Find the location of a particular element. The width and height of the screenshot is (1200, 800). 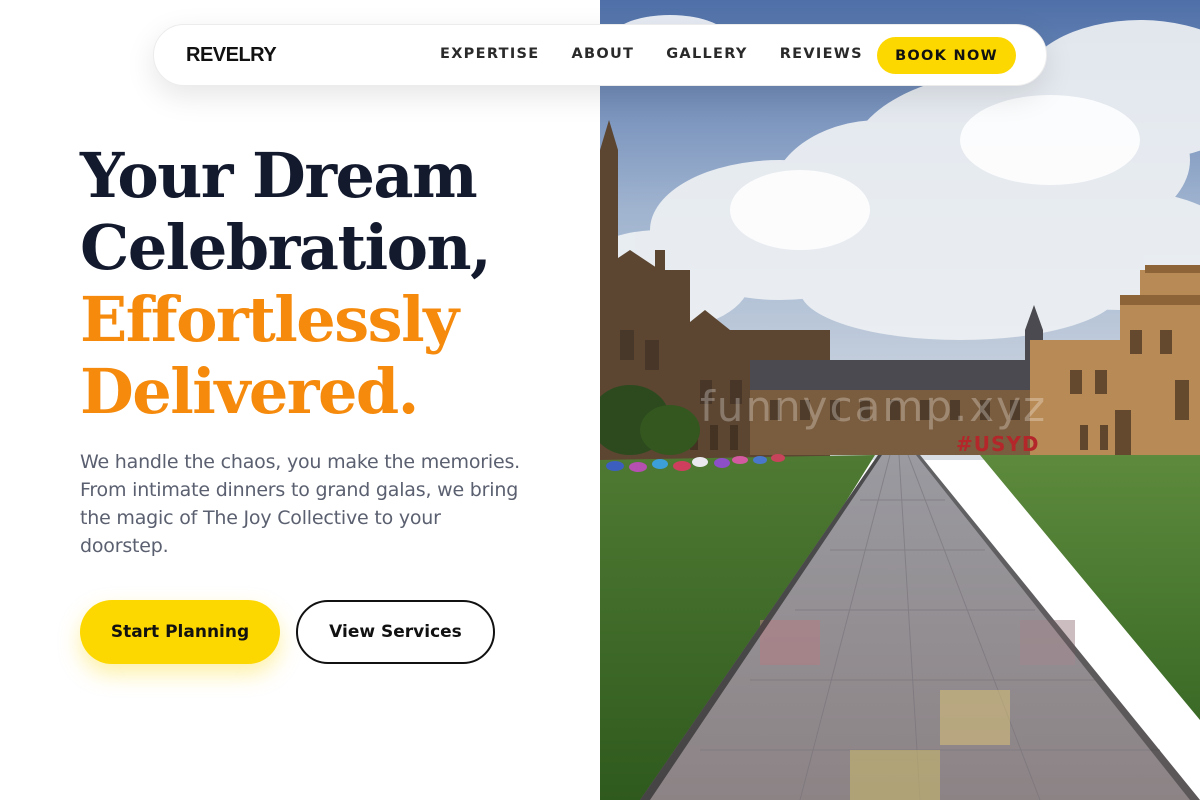

nav-link-reviews: REVIEWS is located at coordinates (821, 54).